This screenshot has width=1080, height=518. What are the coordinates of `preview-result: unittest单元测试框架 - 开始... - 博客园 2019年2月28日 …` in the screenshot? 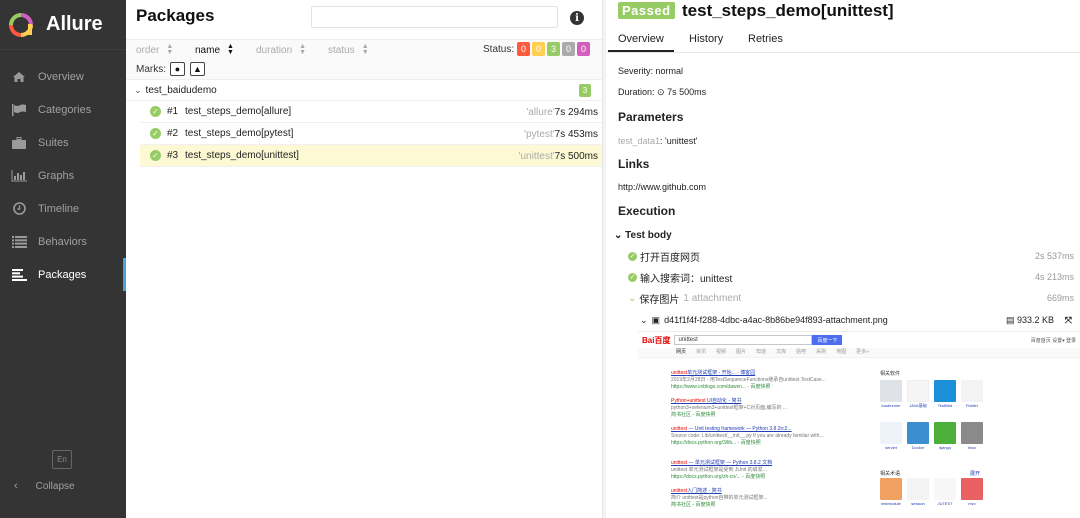 It's located at (751, 380).